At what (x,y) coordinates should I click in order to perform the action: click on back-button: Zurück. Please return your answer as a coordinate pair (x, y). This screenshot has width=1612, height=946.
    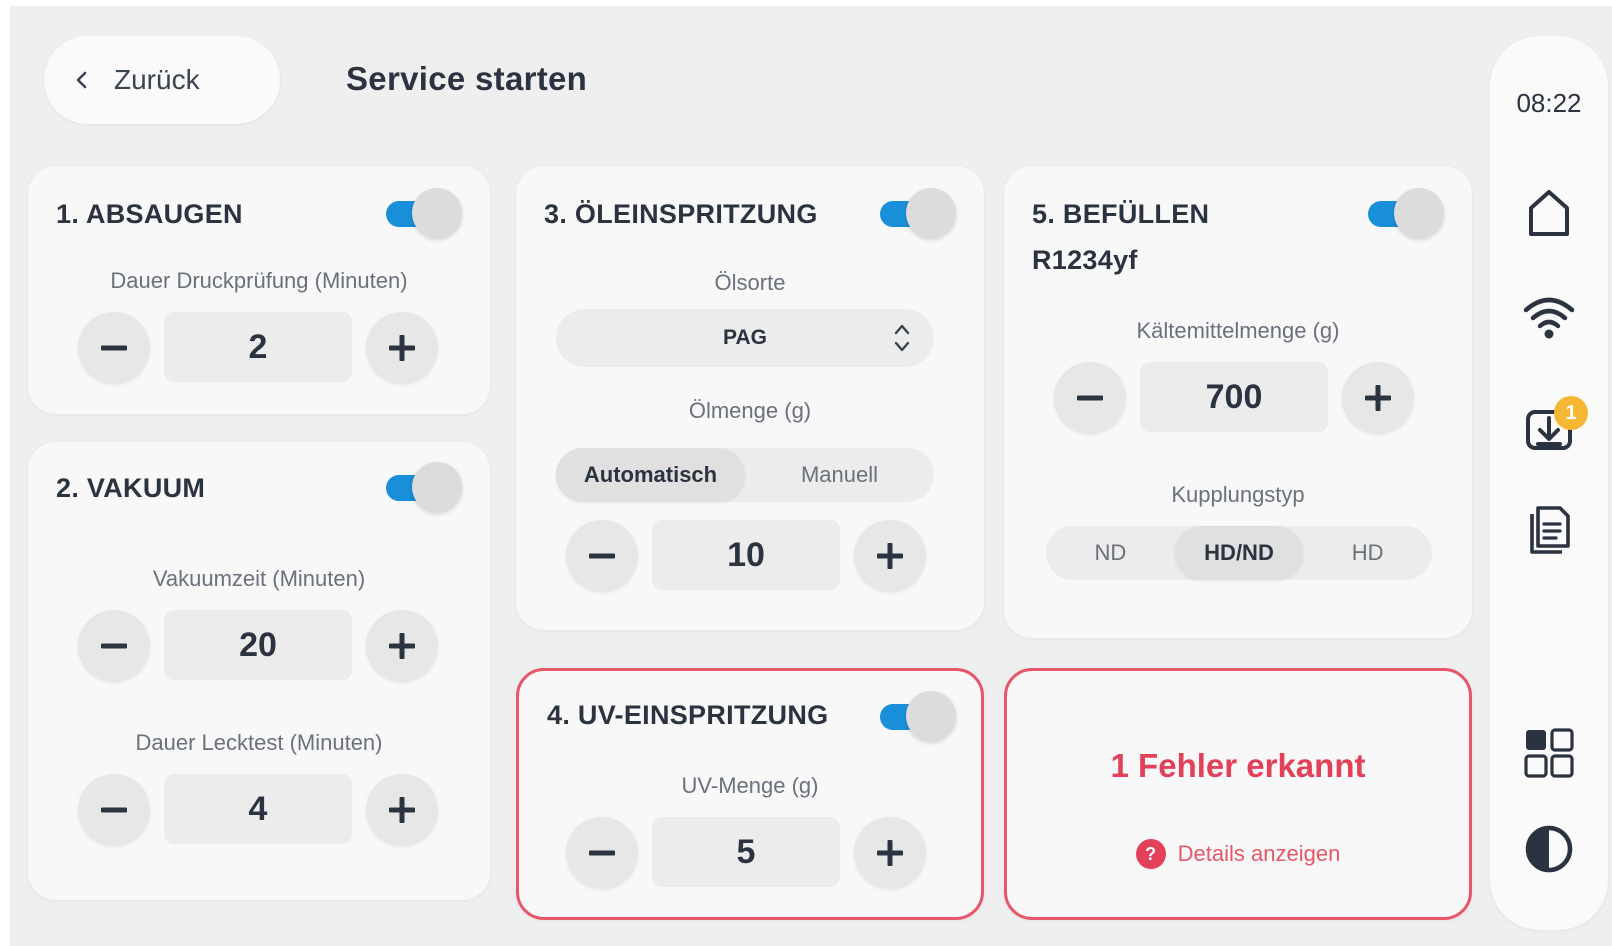
    Looking at the image, I should click on (162, 80).